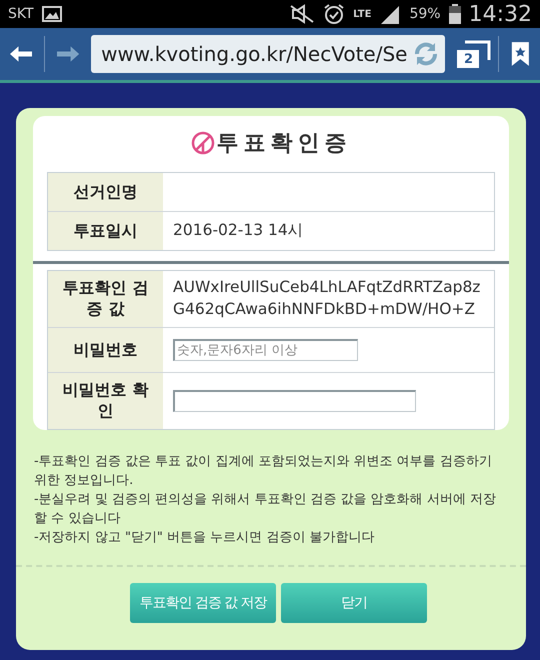  I want to click on clock-time: 14:32, so click(500, 14).